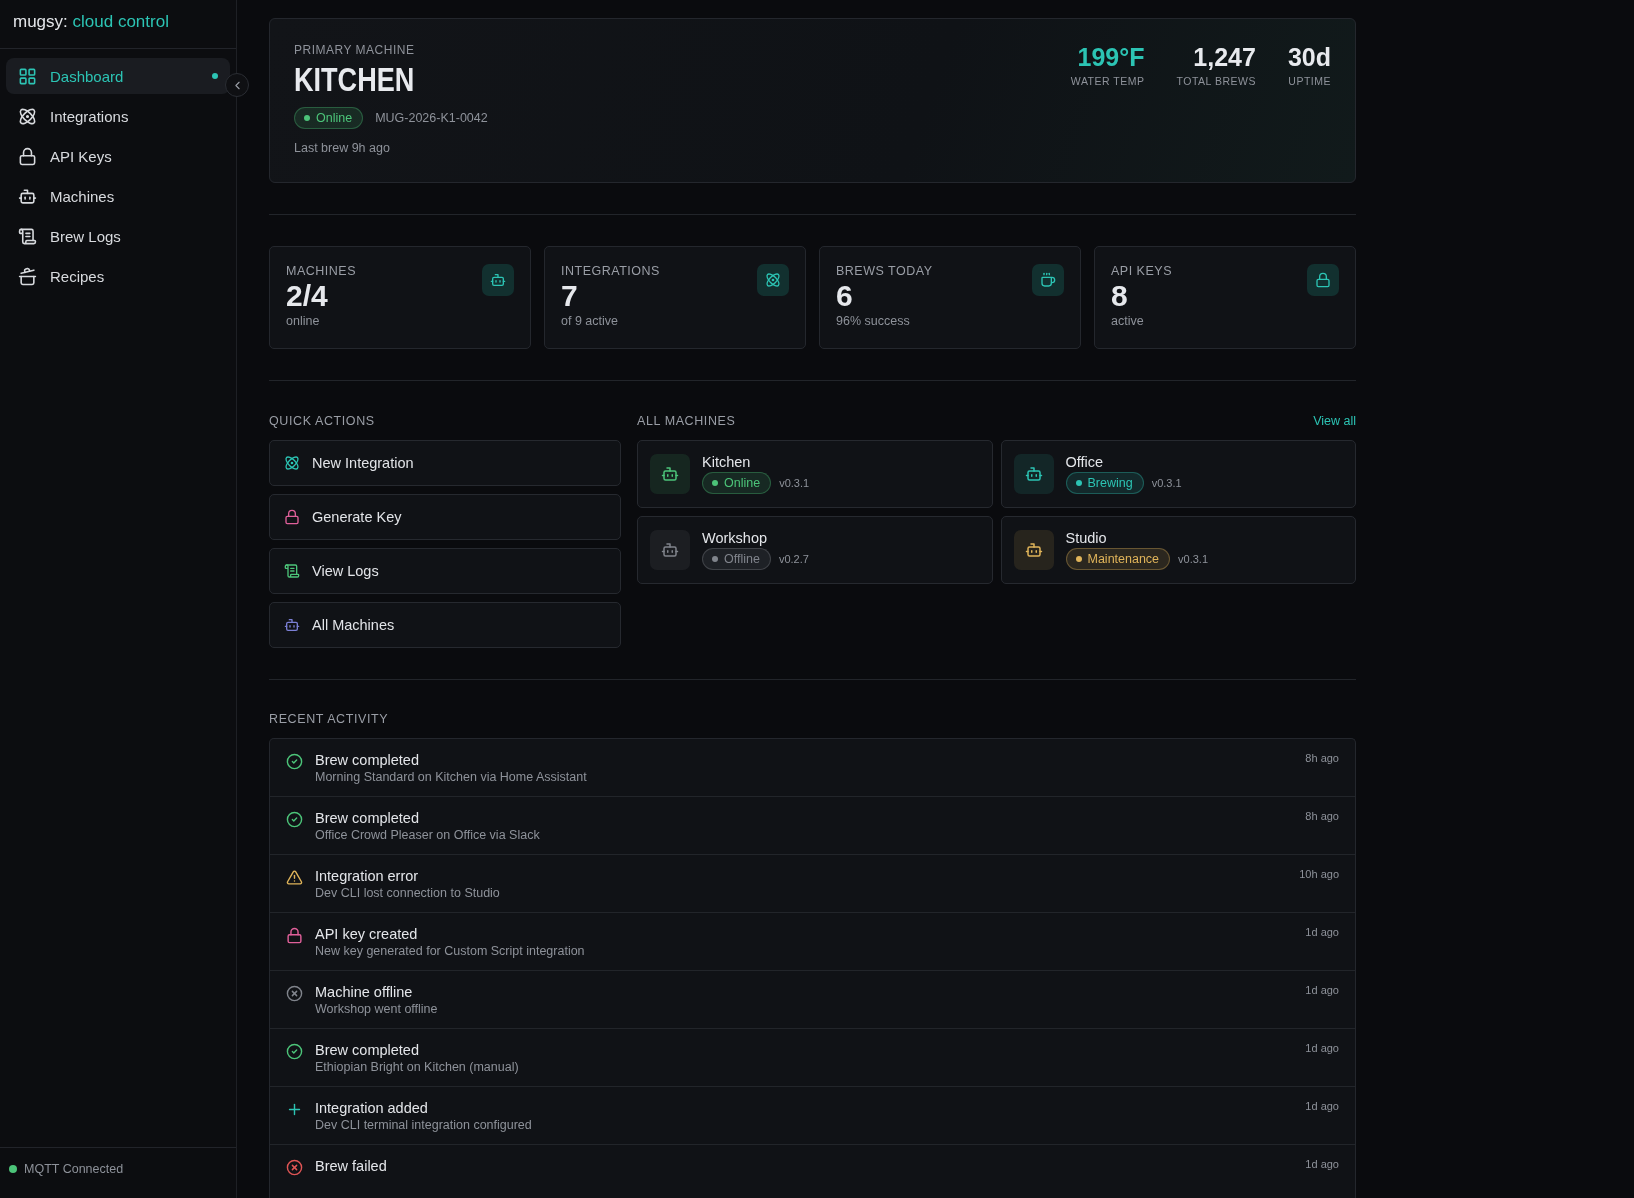 This screenshot has height=1198, width=1634. I want to click on metric-value: 1,247, so click(1224, 57).